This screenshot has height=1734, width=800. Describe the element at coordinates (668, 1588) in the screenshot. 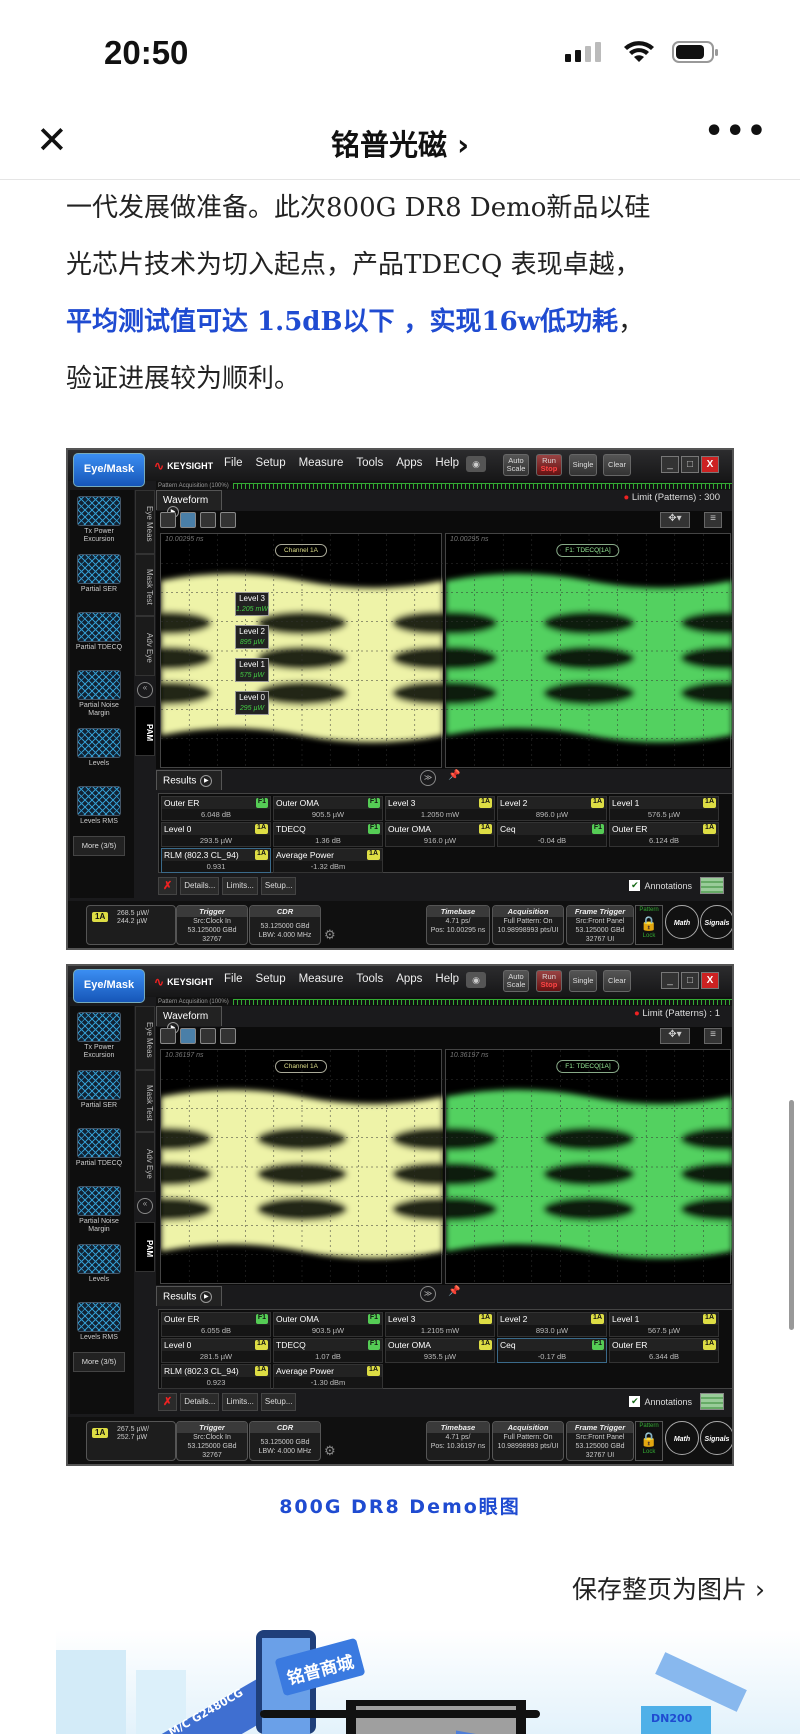

I see `save-page-as-image-link: 保存整页为图片 ›` at that location.